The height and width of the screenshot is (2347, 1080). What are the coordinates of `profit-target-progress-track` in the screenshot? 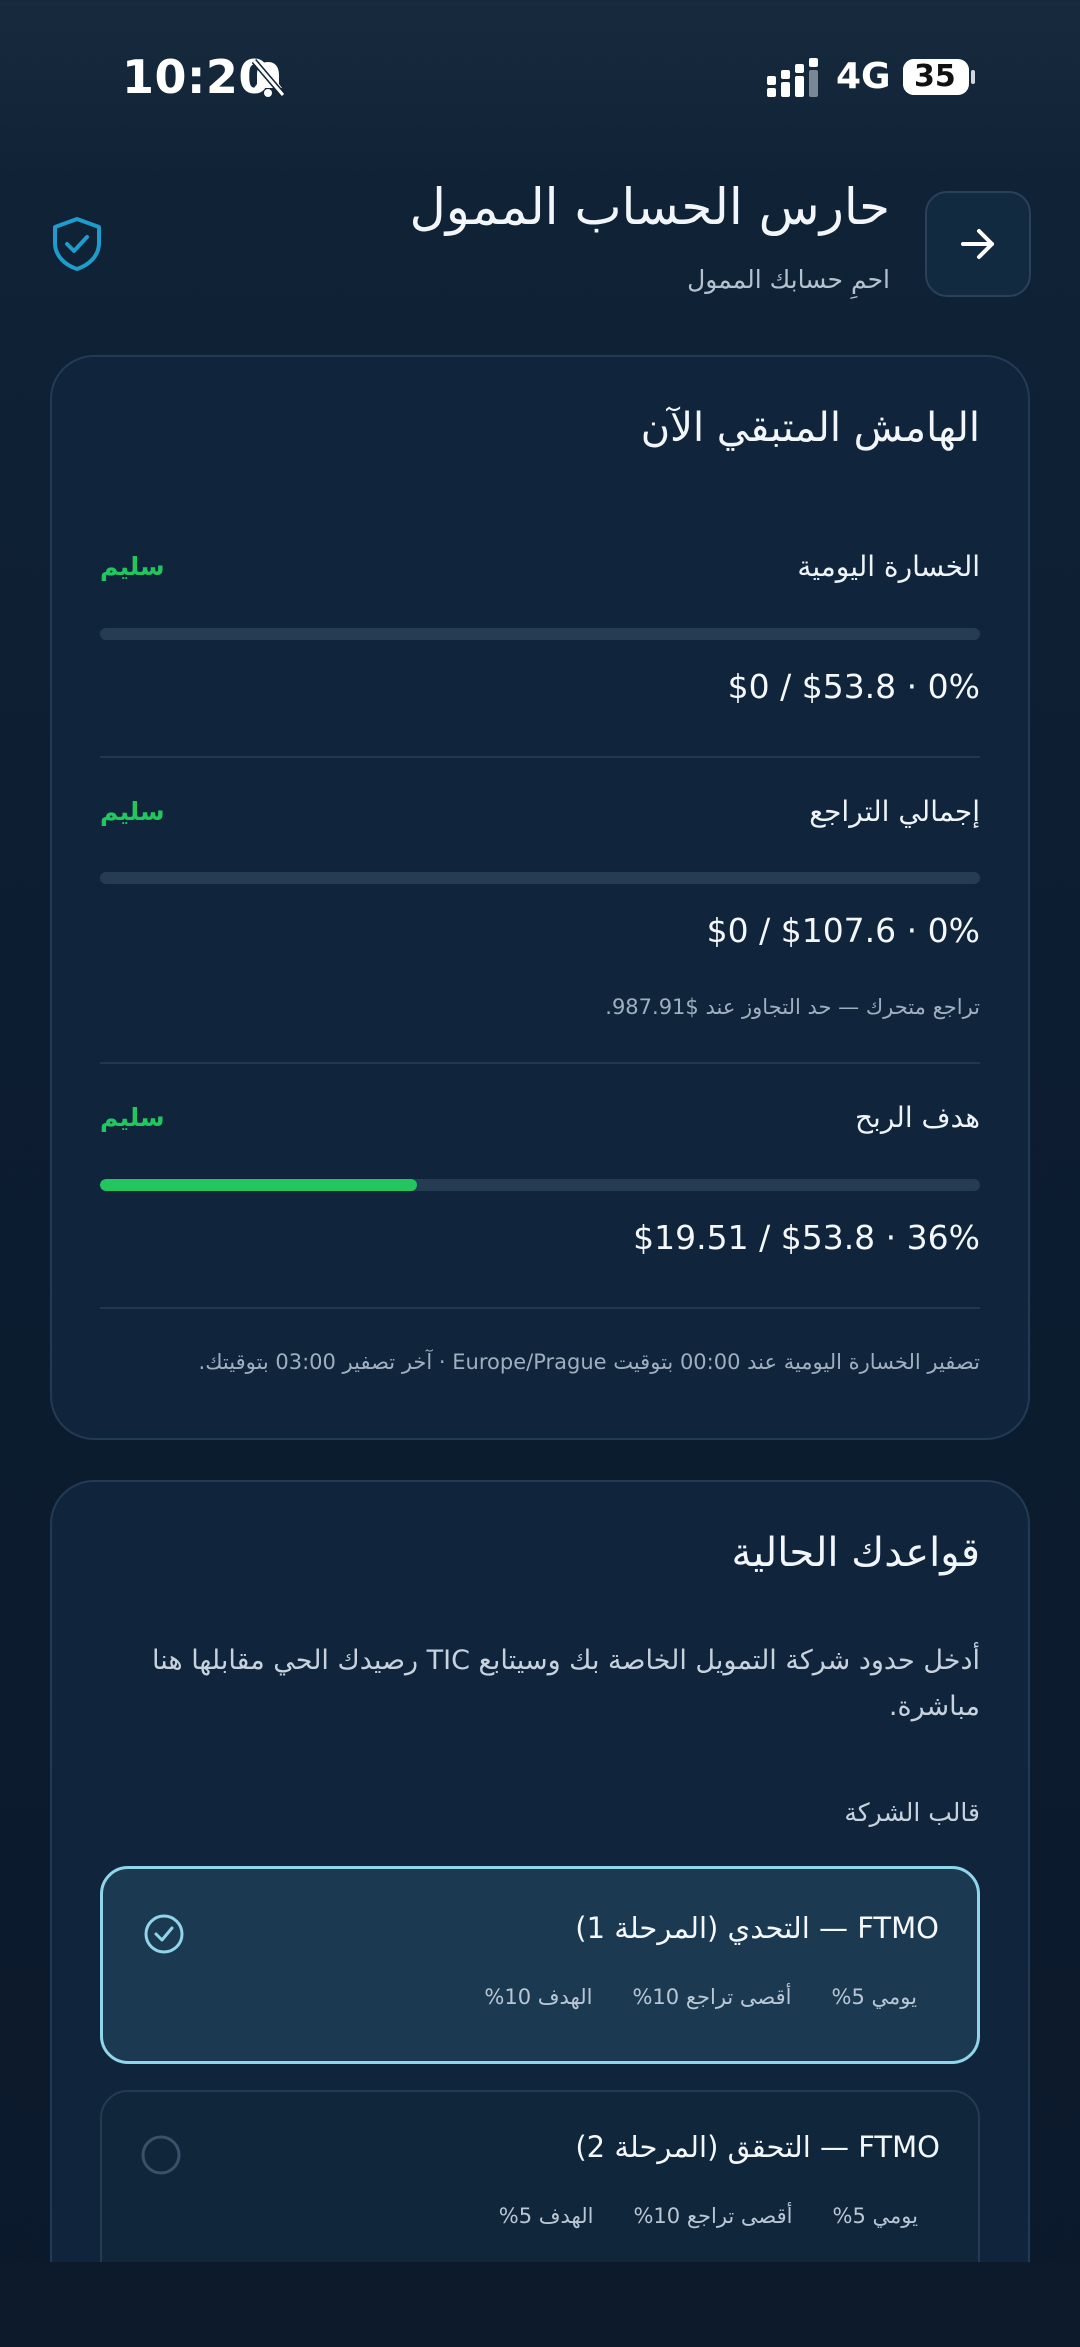 It's located at (540, 1185).